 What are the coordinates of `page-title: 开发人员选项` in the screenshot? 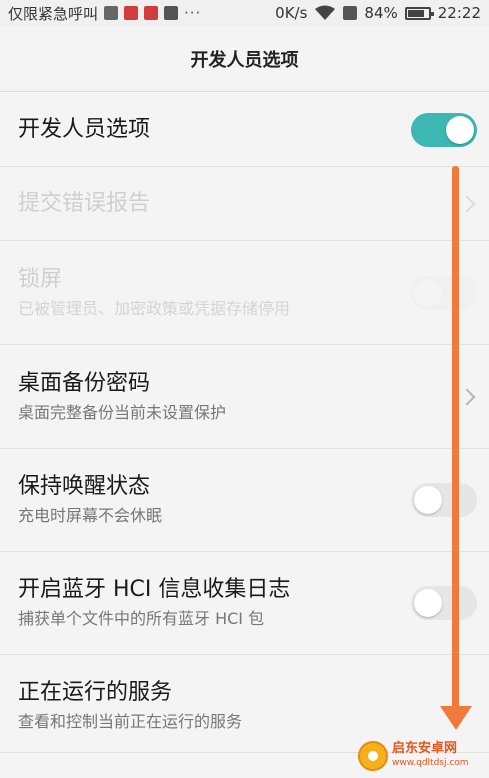 It's located at (244, 60).